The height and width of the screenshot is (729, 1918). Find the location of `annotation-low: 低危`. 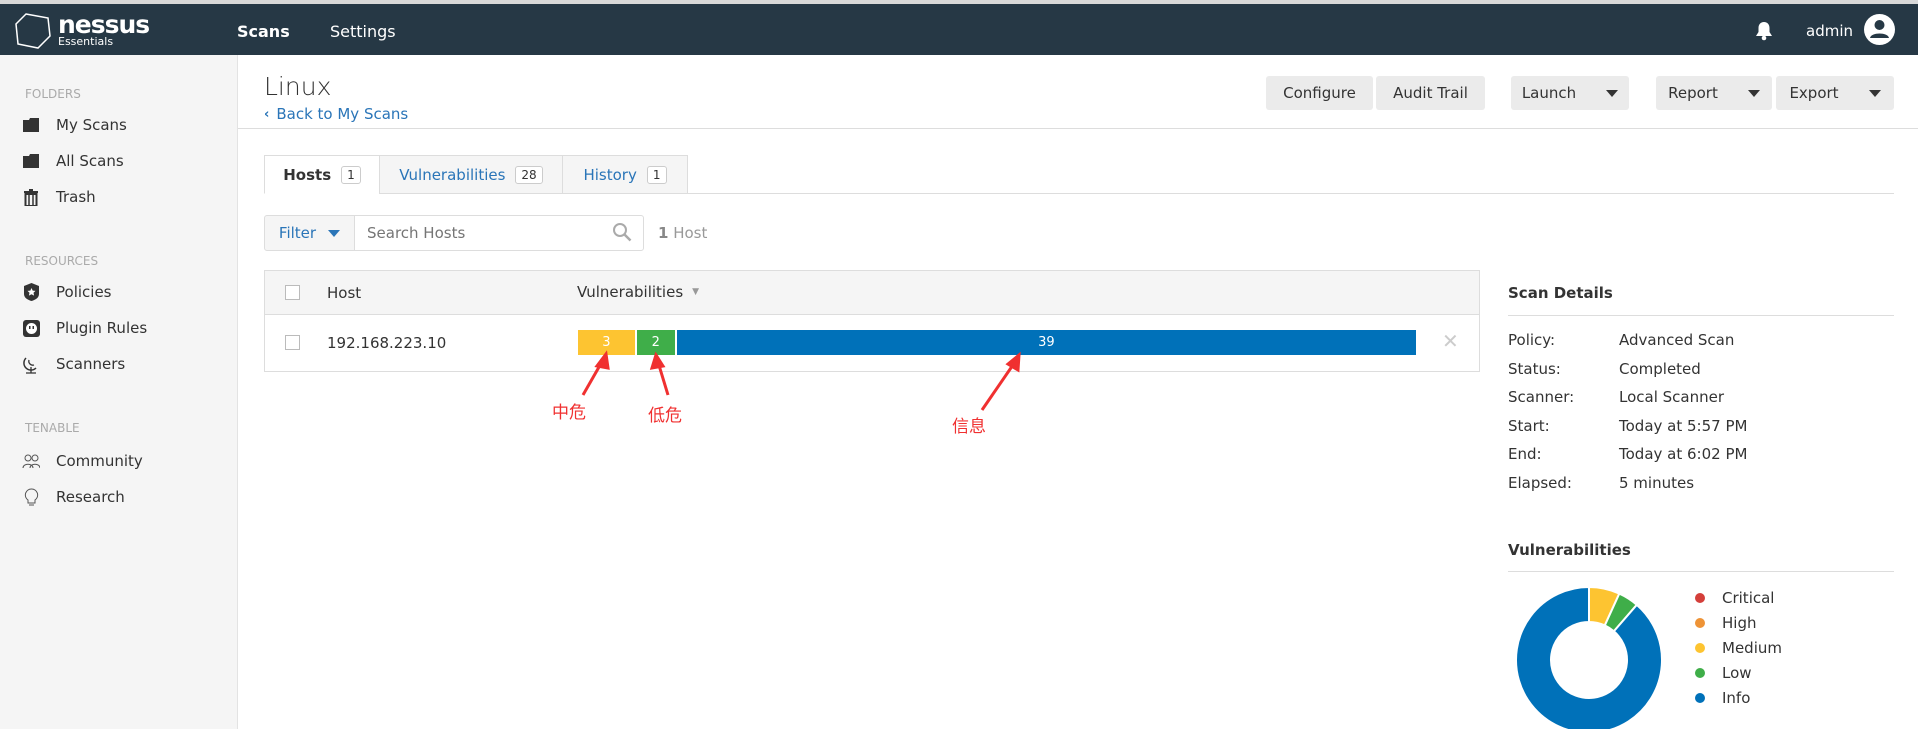

annotation-low: 低危 is located at coordinates (665, 416).